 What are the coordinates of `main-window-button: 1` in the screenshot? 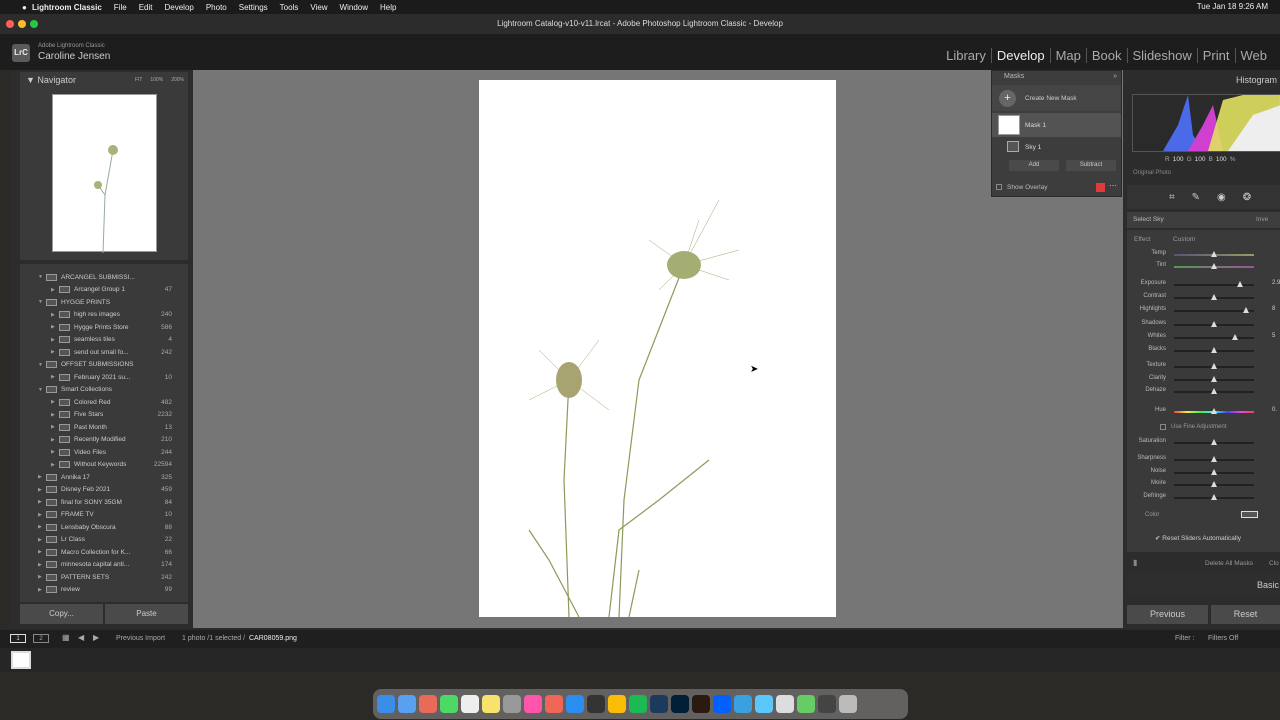 It's located at (18, 638).